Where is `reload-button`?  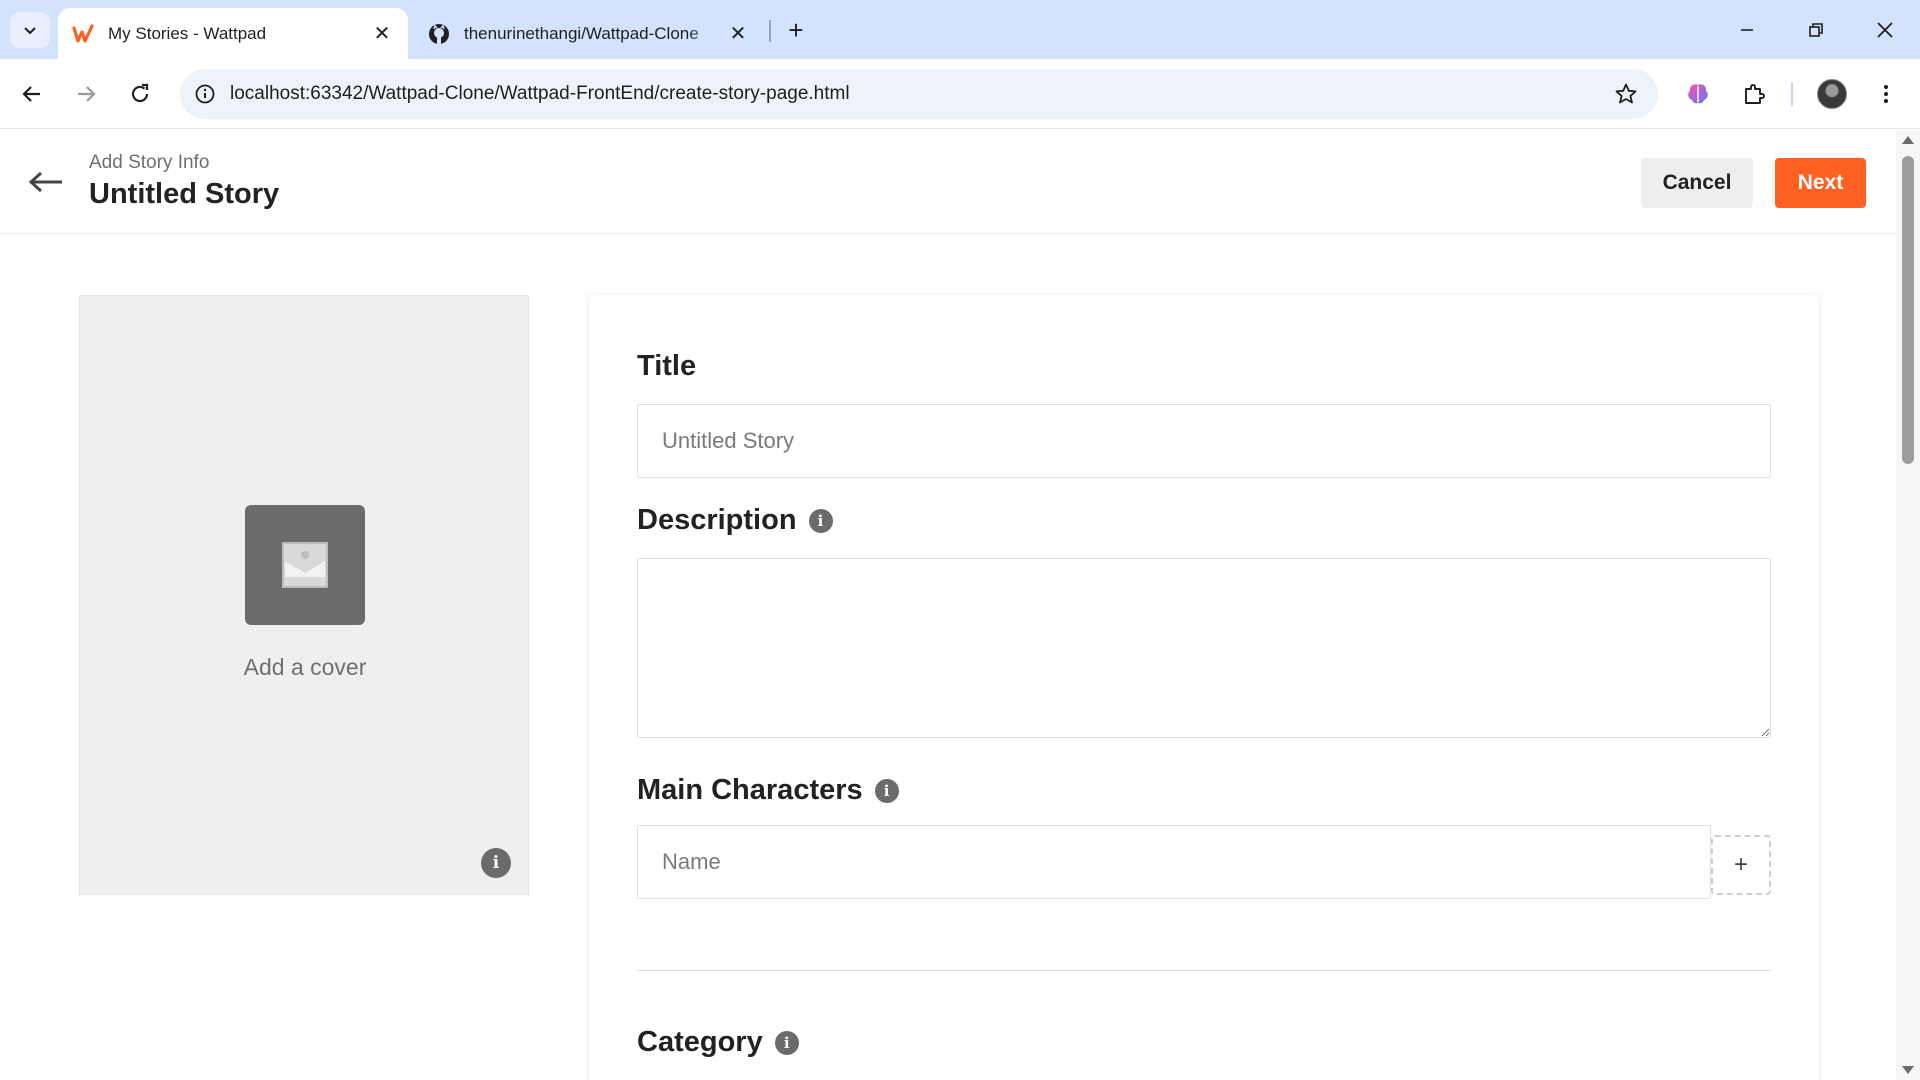 reload-button is located at coordinates (140, 94).